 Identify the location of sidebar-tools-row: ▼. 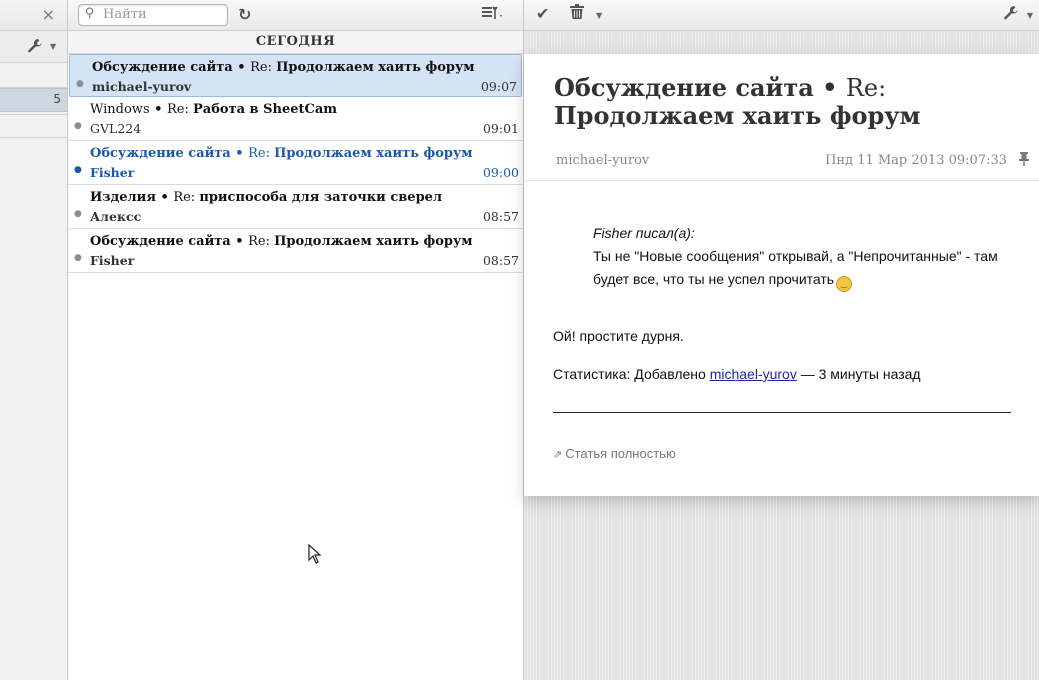
(33, 47).